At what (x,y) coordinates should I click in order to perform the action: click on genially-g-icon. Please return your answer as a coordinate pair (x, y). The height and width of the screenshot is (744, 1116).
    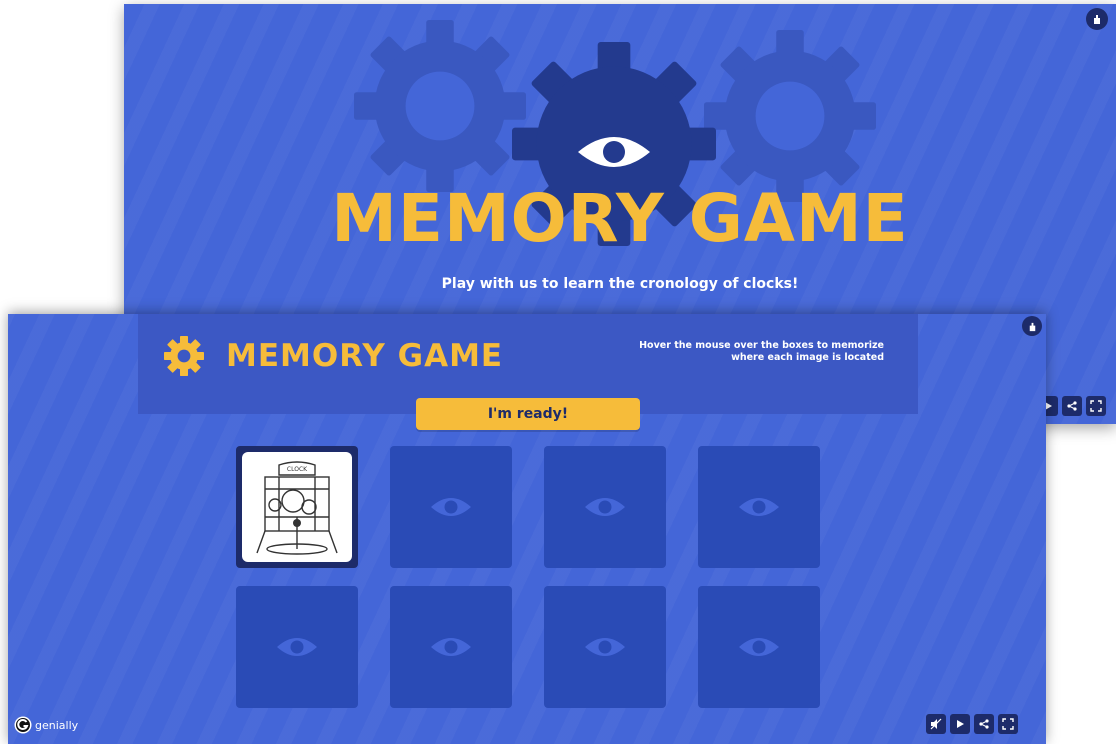
    Looking at the image, I should click on (23, 725).